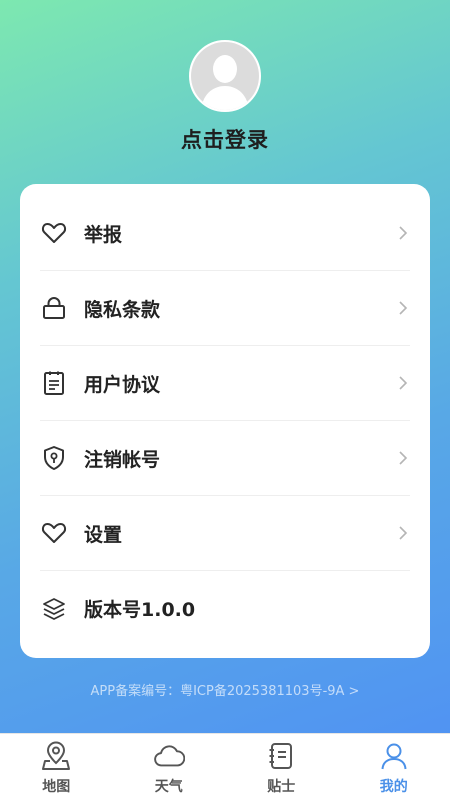 This screenshot has height=801, width=450. I want to click on menu-item-user-agreement: 用户协议, so click(225, 383).